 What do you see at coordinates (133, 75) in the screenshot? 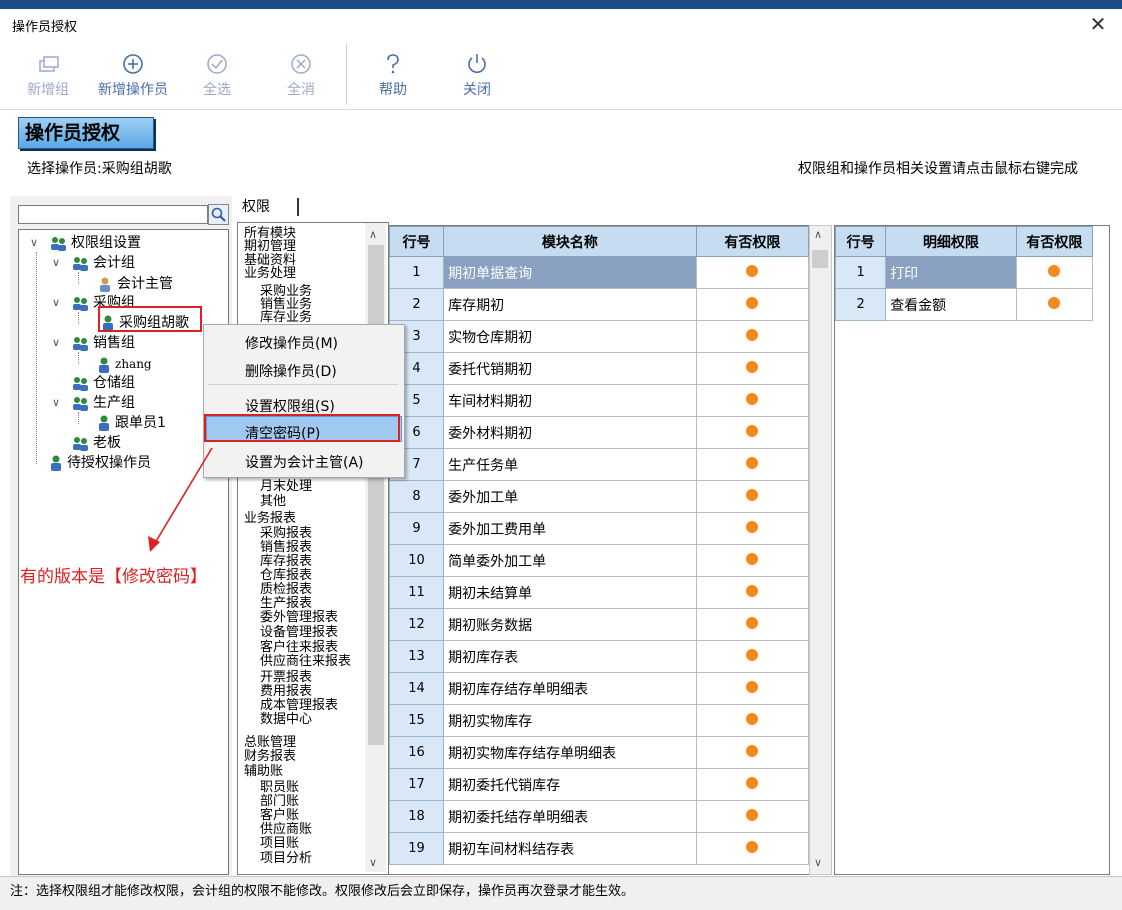
I see `new-operator-button: 新增操作员` at bounding box center [133, 75].